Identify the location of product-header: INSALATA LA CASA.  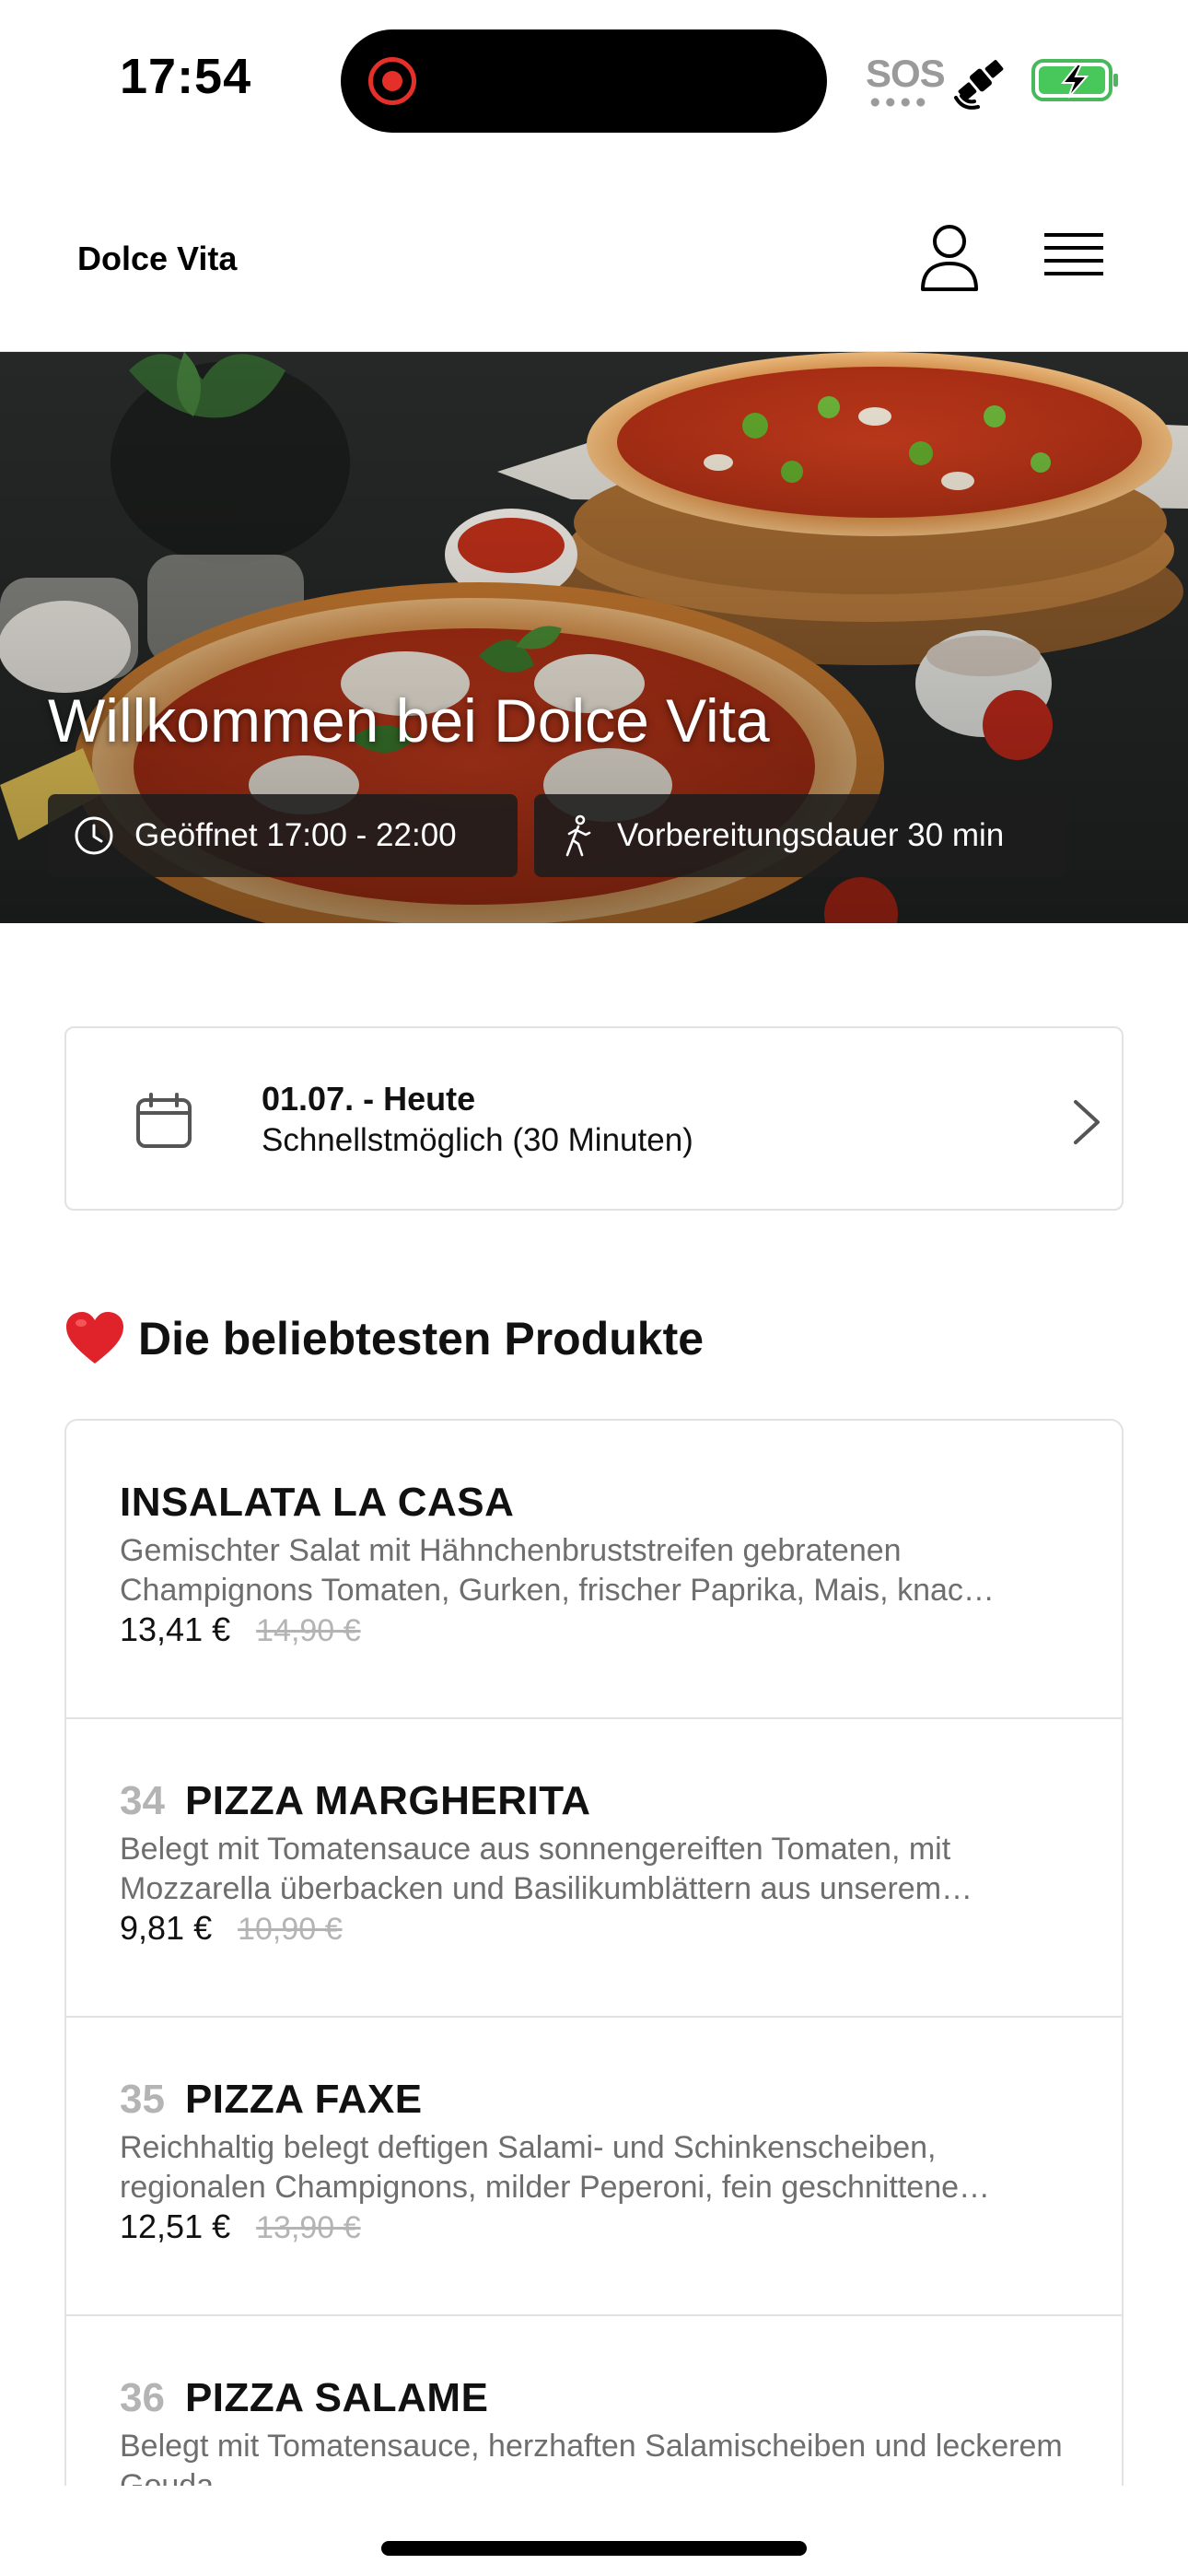
(595, 1503).